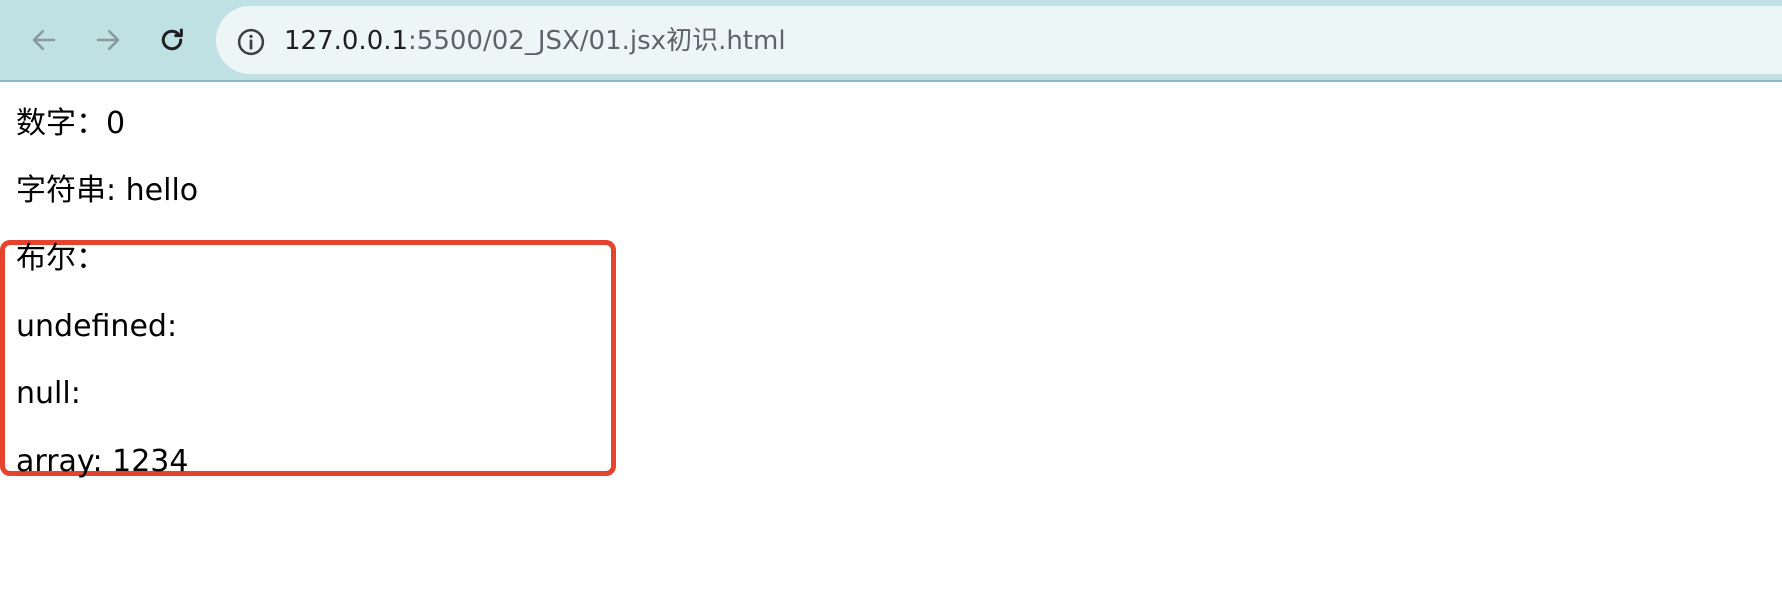 The image size is (1782, 612). What do you see at coordinates (48, 393) in the screenshot?
I see `null-line: null:` at bounding box center [48, 393].